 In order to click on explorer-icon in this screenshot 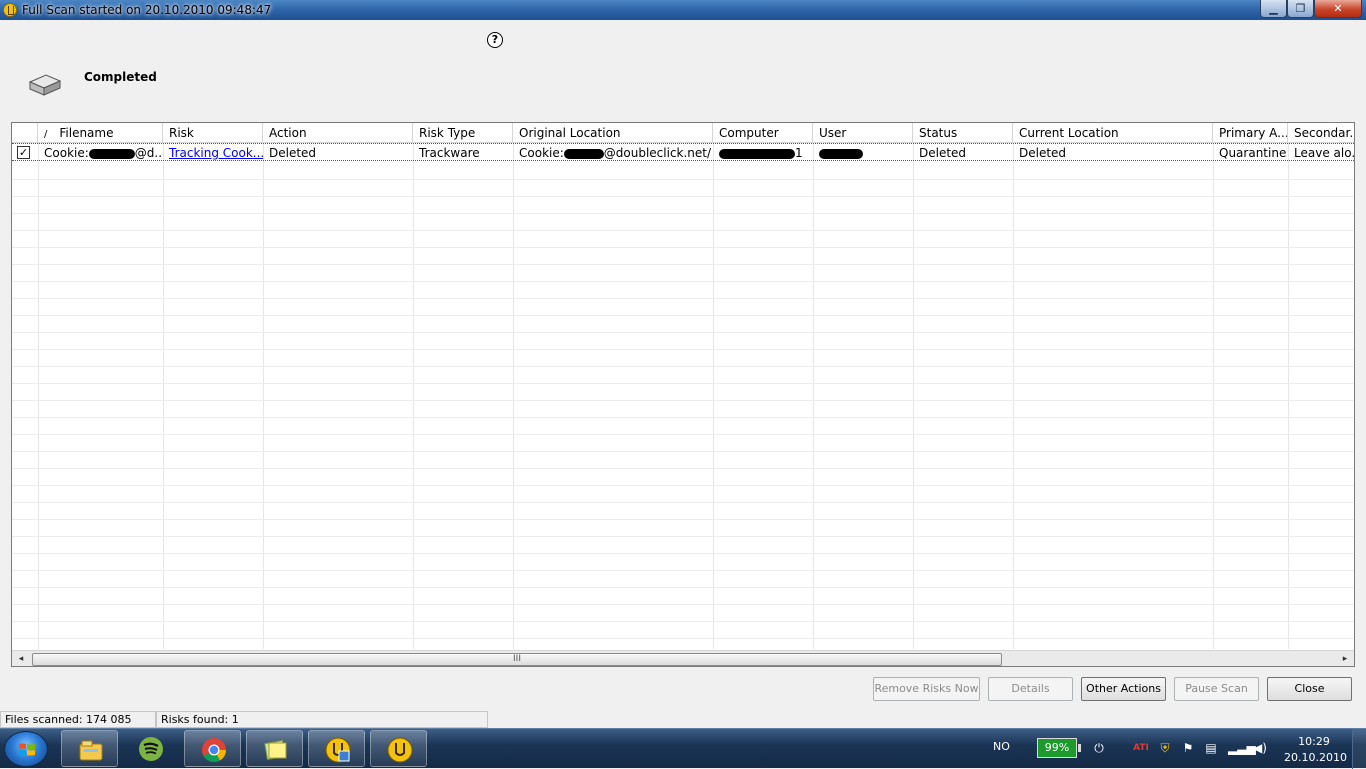, I will do `click(91, 750)`.